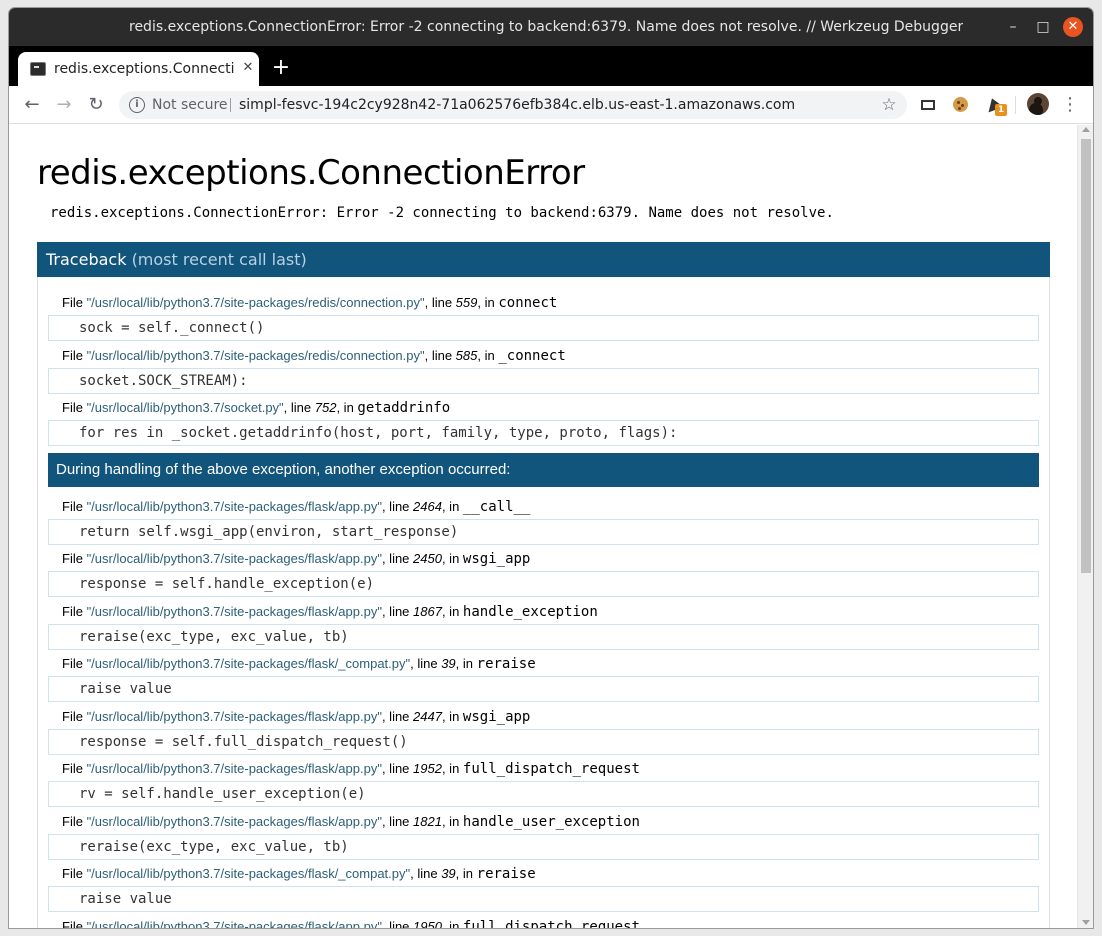 Image resolution: width=1102 pixels, height=936 pixels. What do you see at coordinates (32, 105) in the screenshot?
I see `back-button: ←` at bounding box center [32, 105].